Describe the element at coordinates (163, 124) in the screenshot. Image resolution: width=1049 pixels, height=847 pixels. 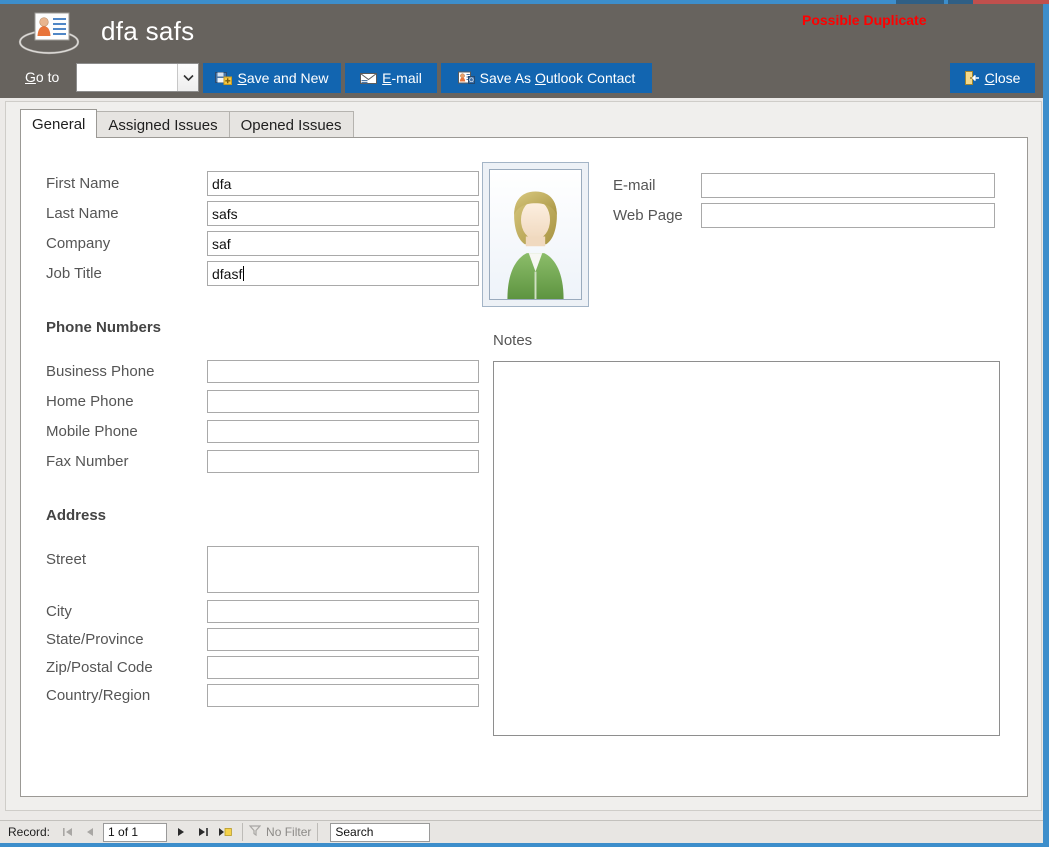
I see `tab-assigned-issues: Assigned Issues` at that location.